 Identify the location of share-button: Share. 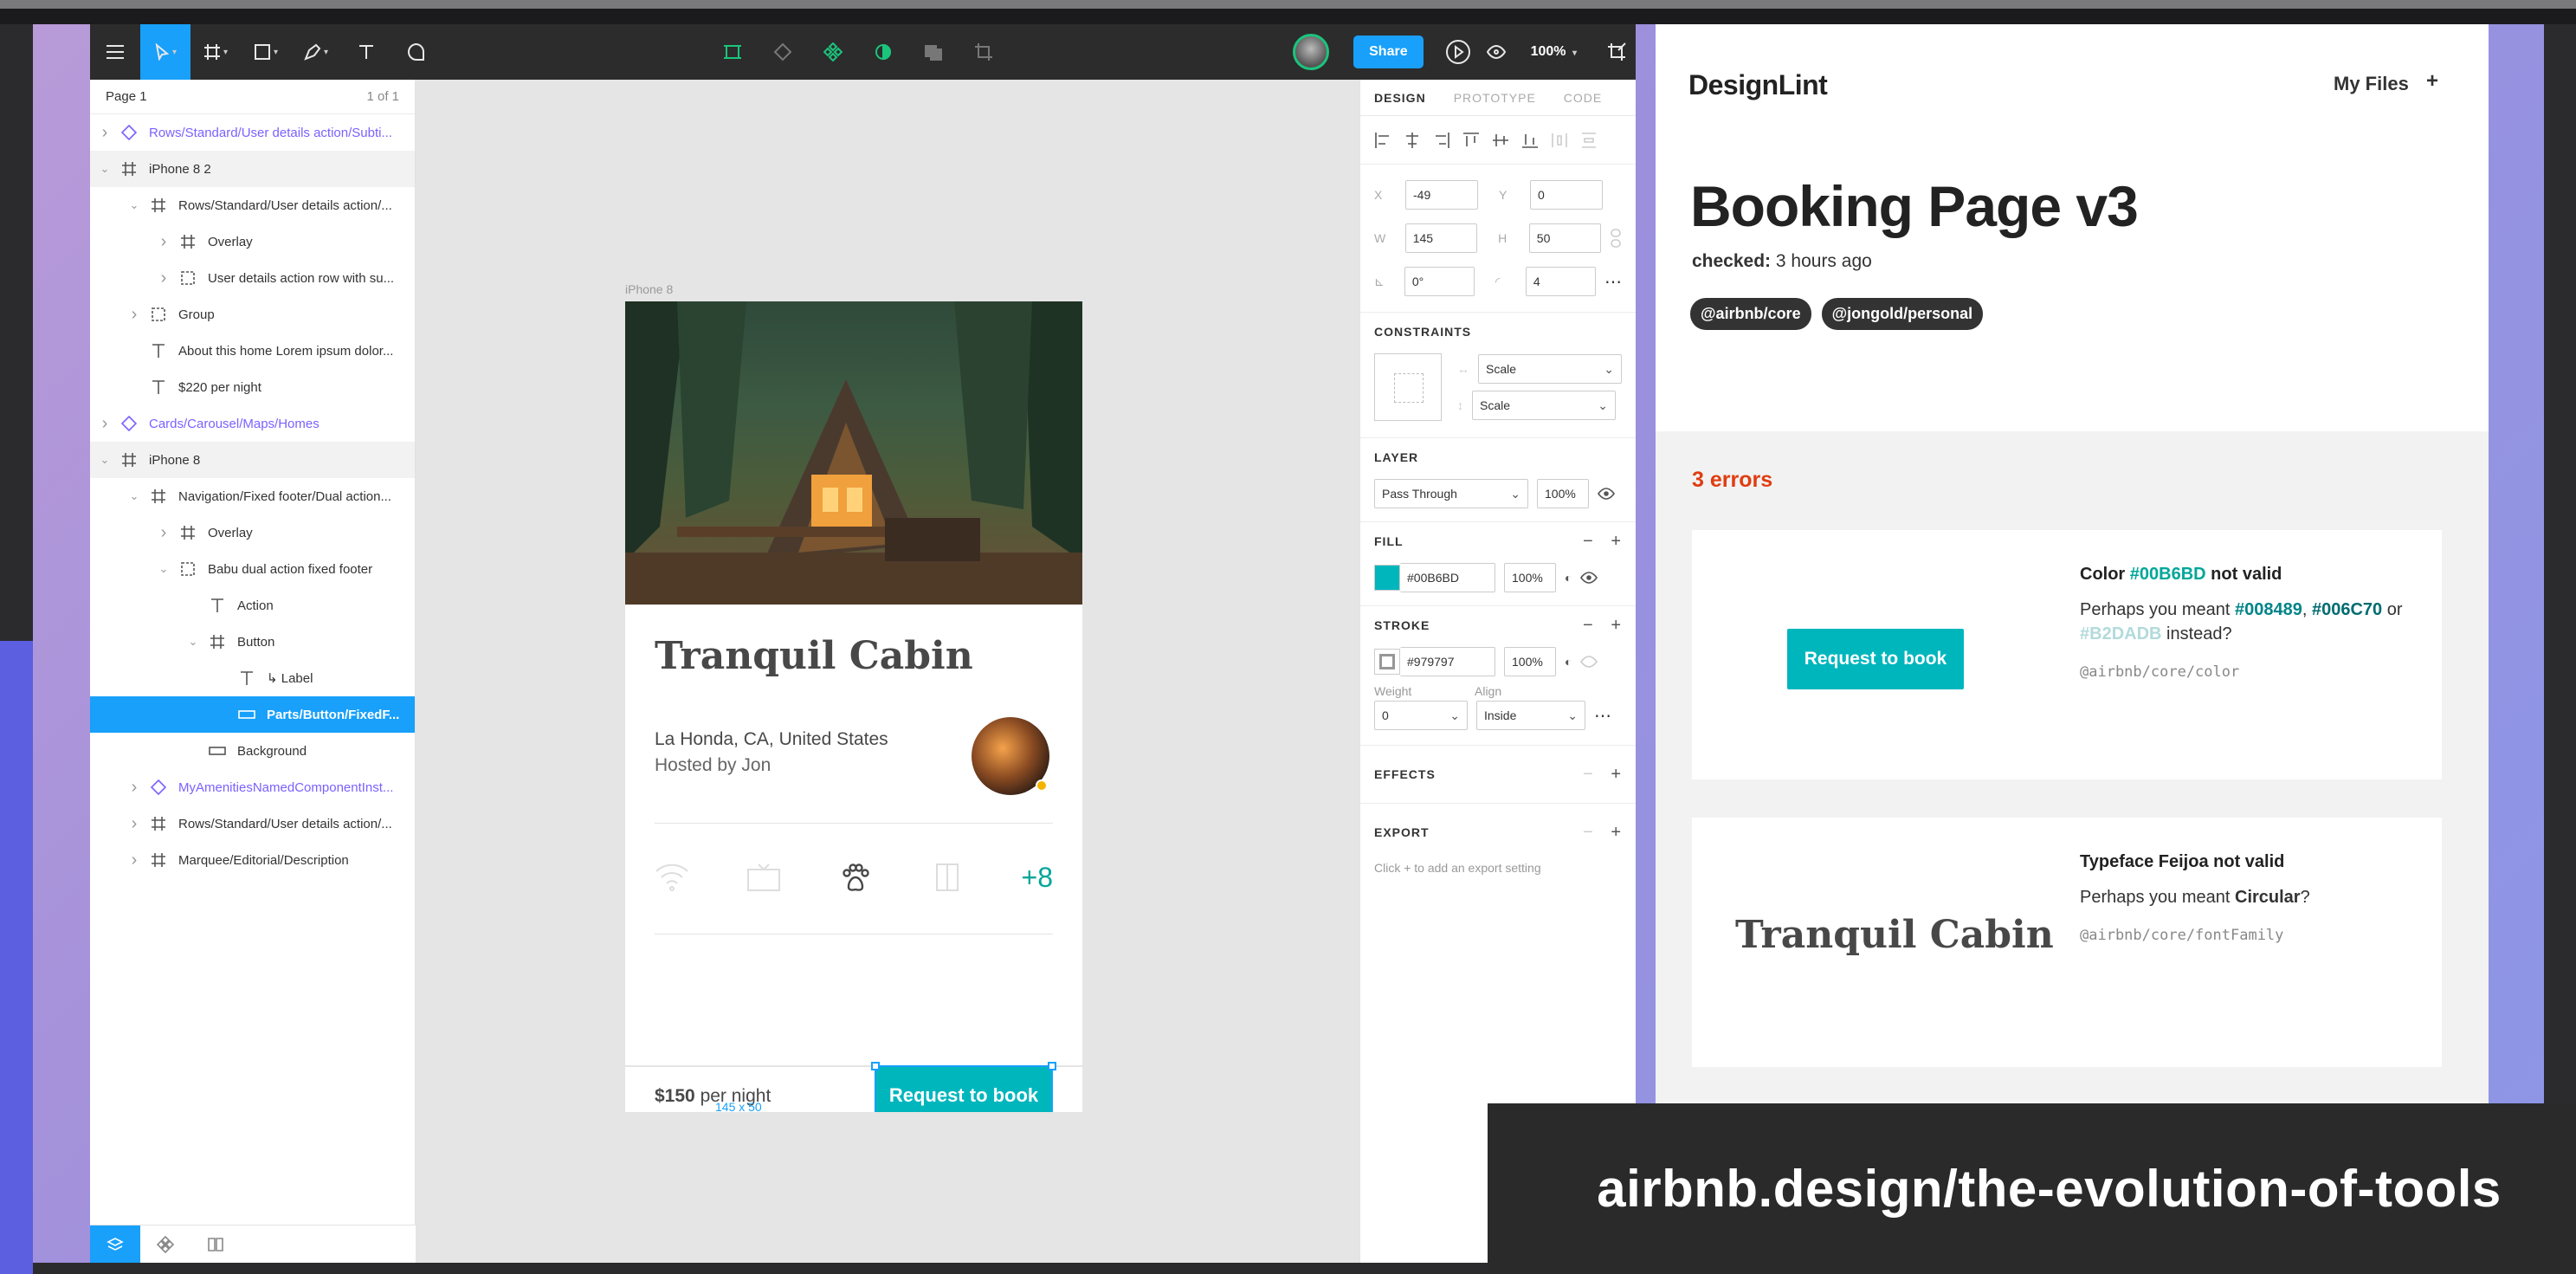
(1389, 52).